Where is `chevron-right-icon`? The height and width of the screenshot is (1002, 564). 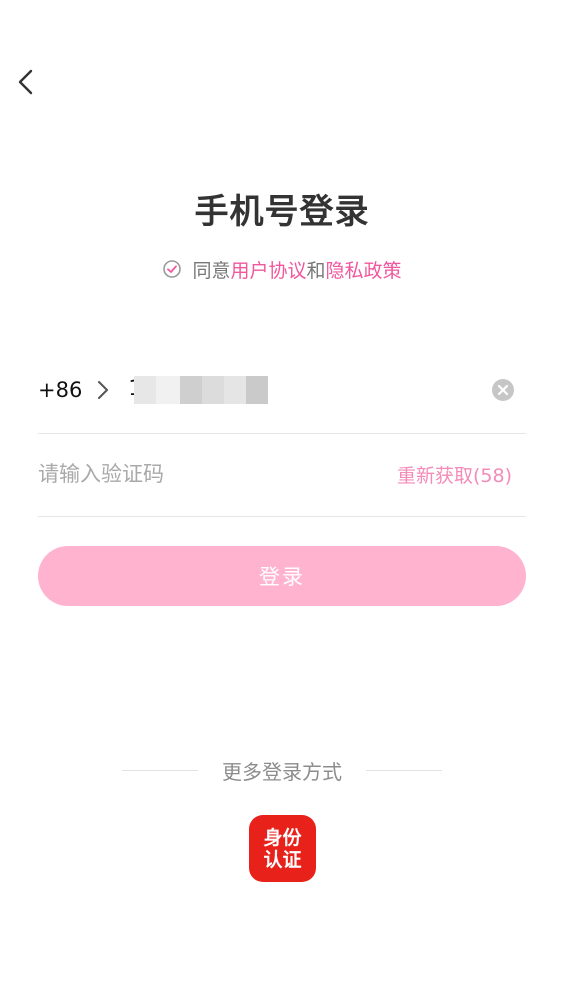 chevron-right-icon is located at coordinates (103, 390).